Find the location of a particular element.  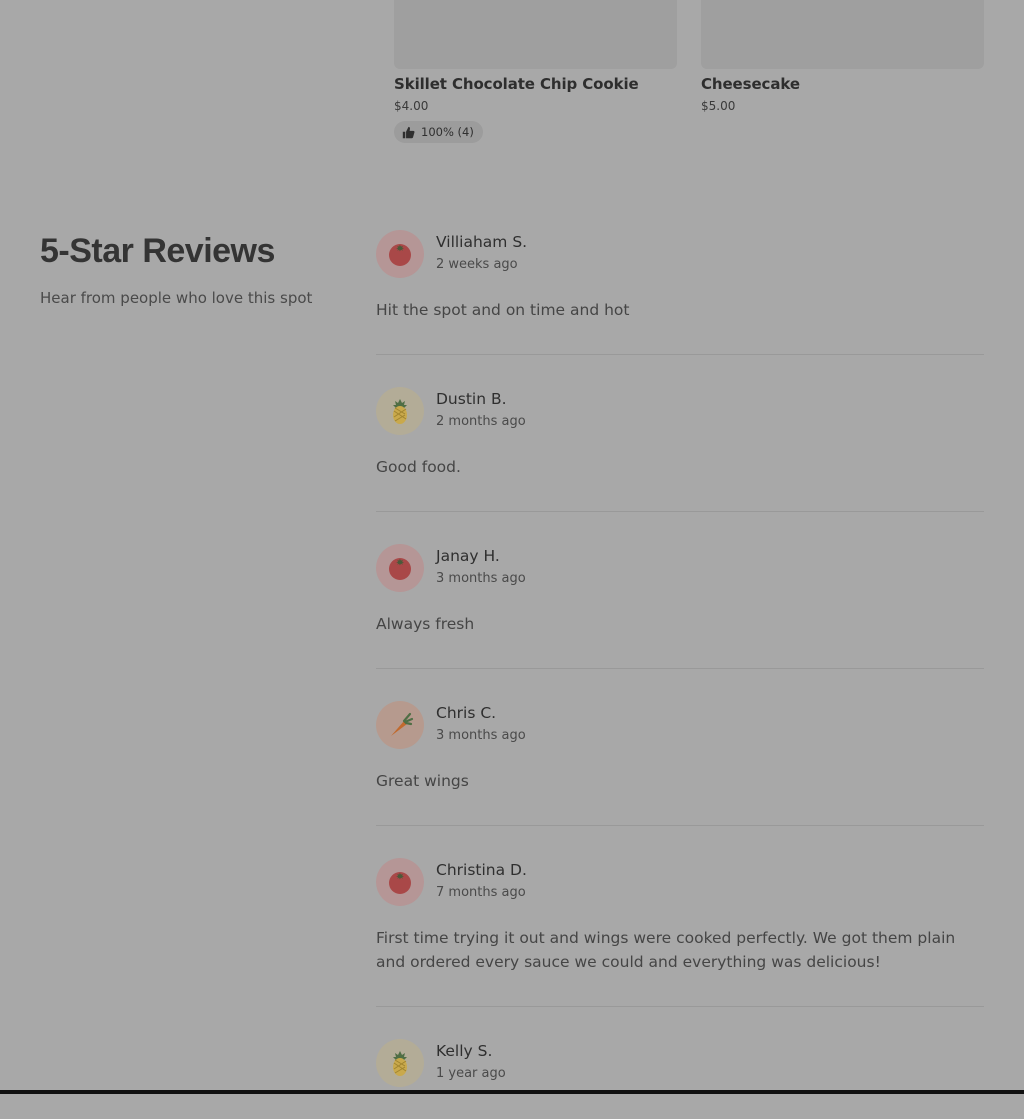

section-subtitle: Hear from people who love this spot is located at coordinates (176, 298).